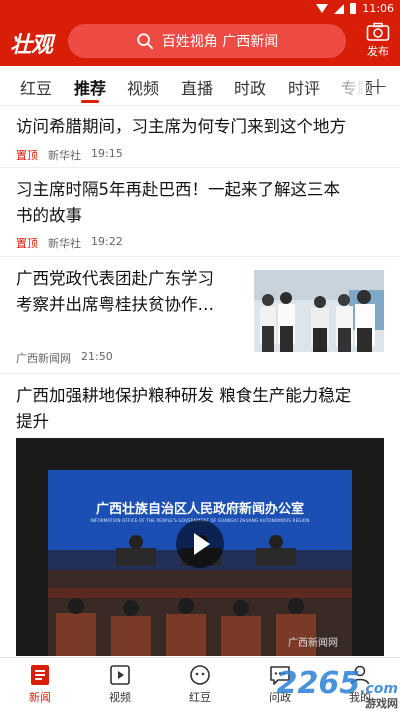 The image size is (400, 711). Describe the element at coordinates (378, 51) in the screenshot. I see `publish-label: 发布` at that location.